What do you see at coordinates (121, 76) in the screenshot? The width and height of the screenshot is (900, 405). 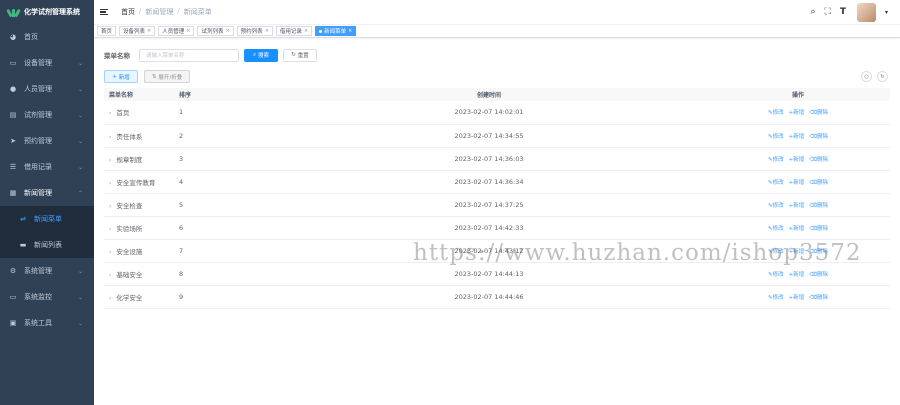 I see `add-button: + 新增` at bounding box center [121, 76].